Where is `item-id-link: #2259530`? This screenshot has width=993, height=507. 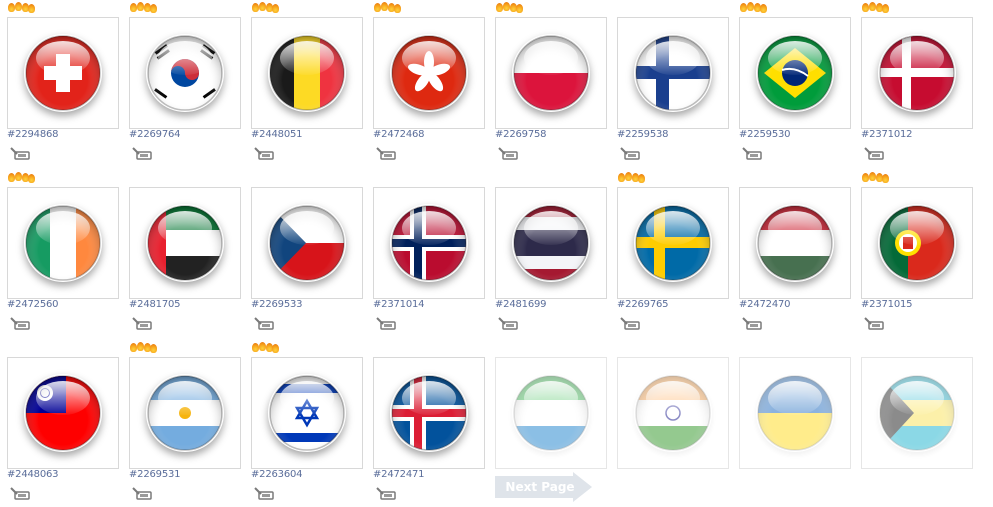 item-id-link: #2259530 is located at coordinates (765, 134).